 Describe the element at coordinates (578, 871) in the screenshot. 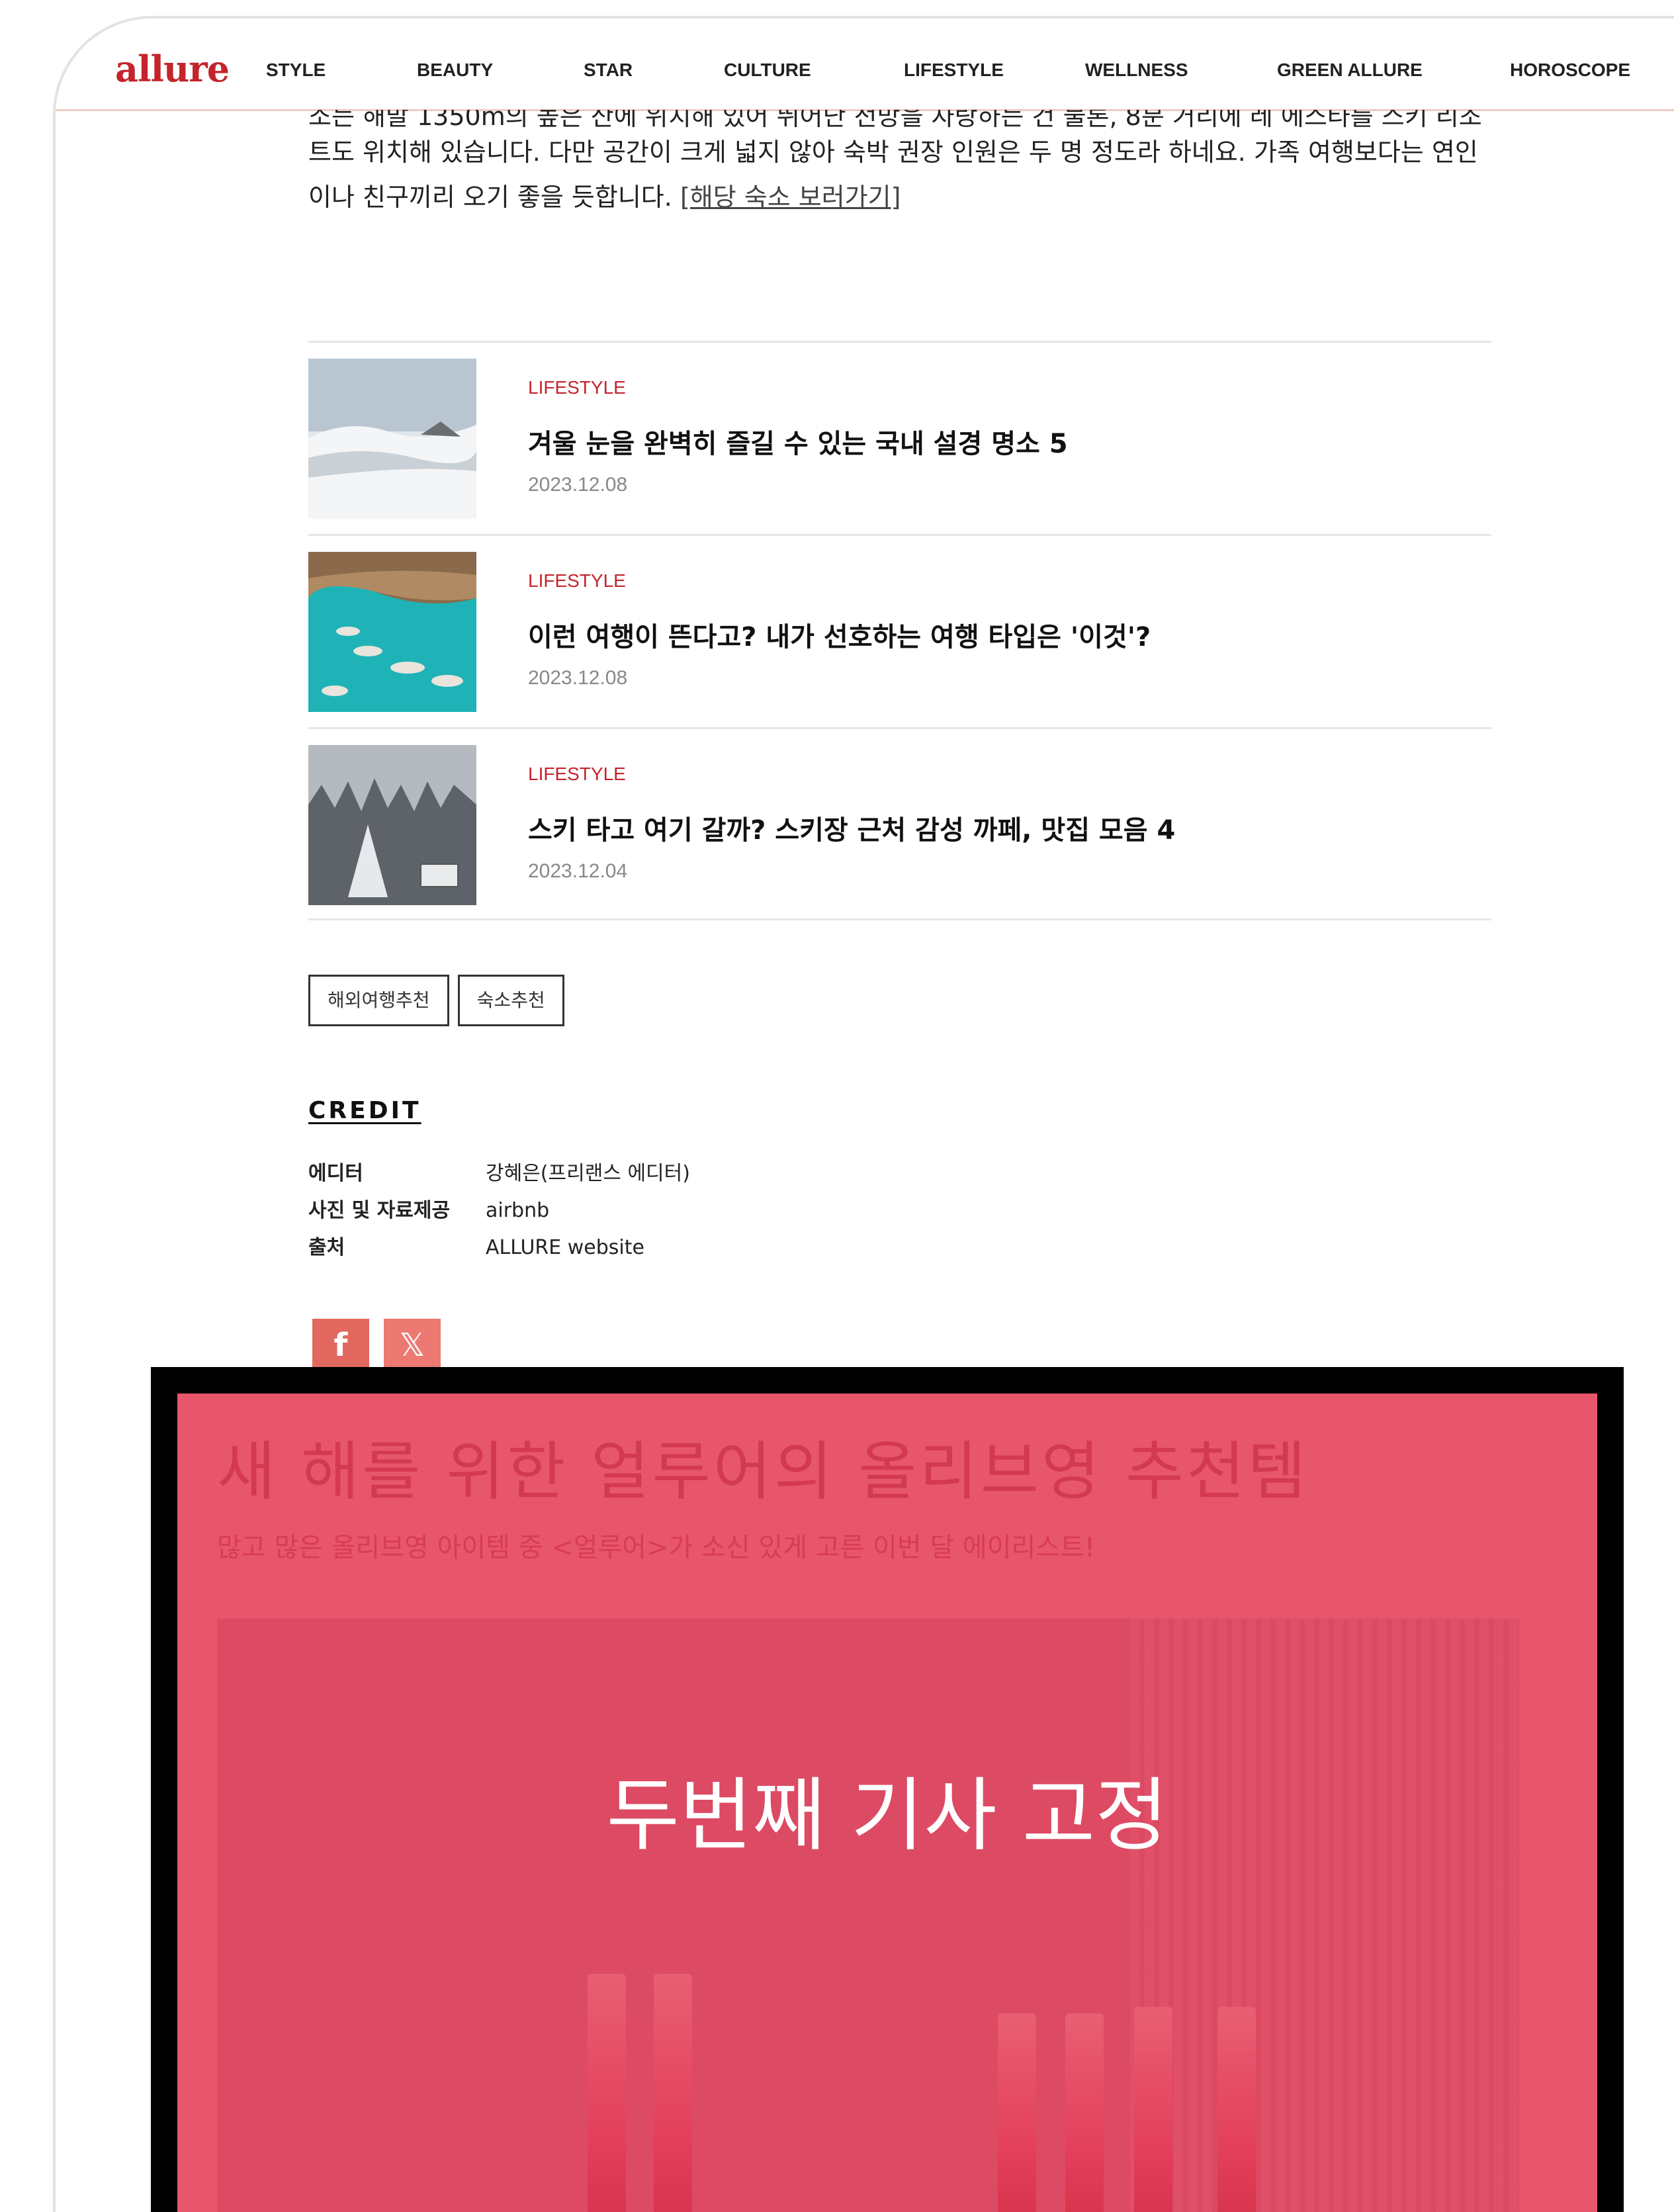

I see `article-date: 2023.12.04` at that location.